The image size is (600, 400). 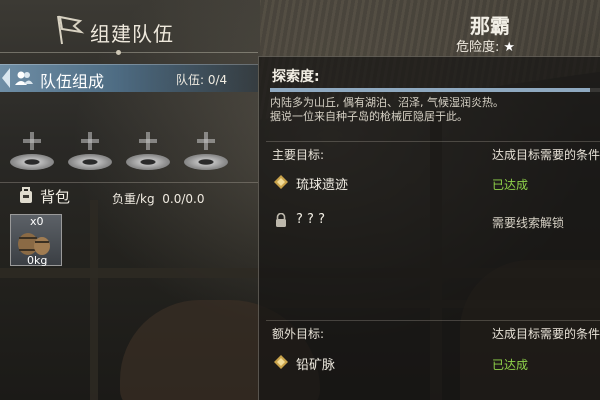 I want to click on flag-icon, so click(x=71, y=30).